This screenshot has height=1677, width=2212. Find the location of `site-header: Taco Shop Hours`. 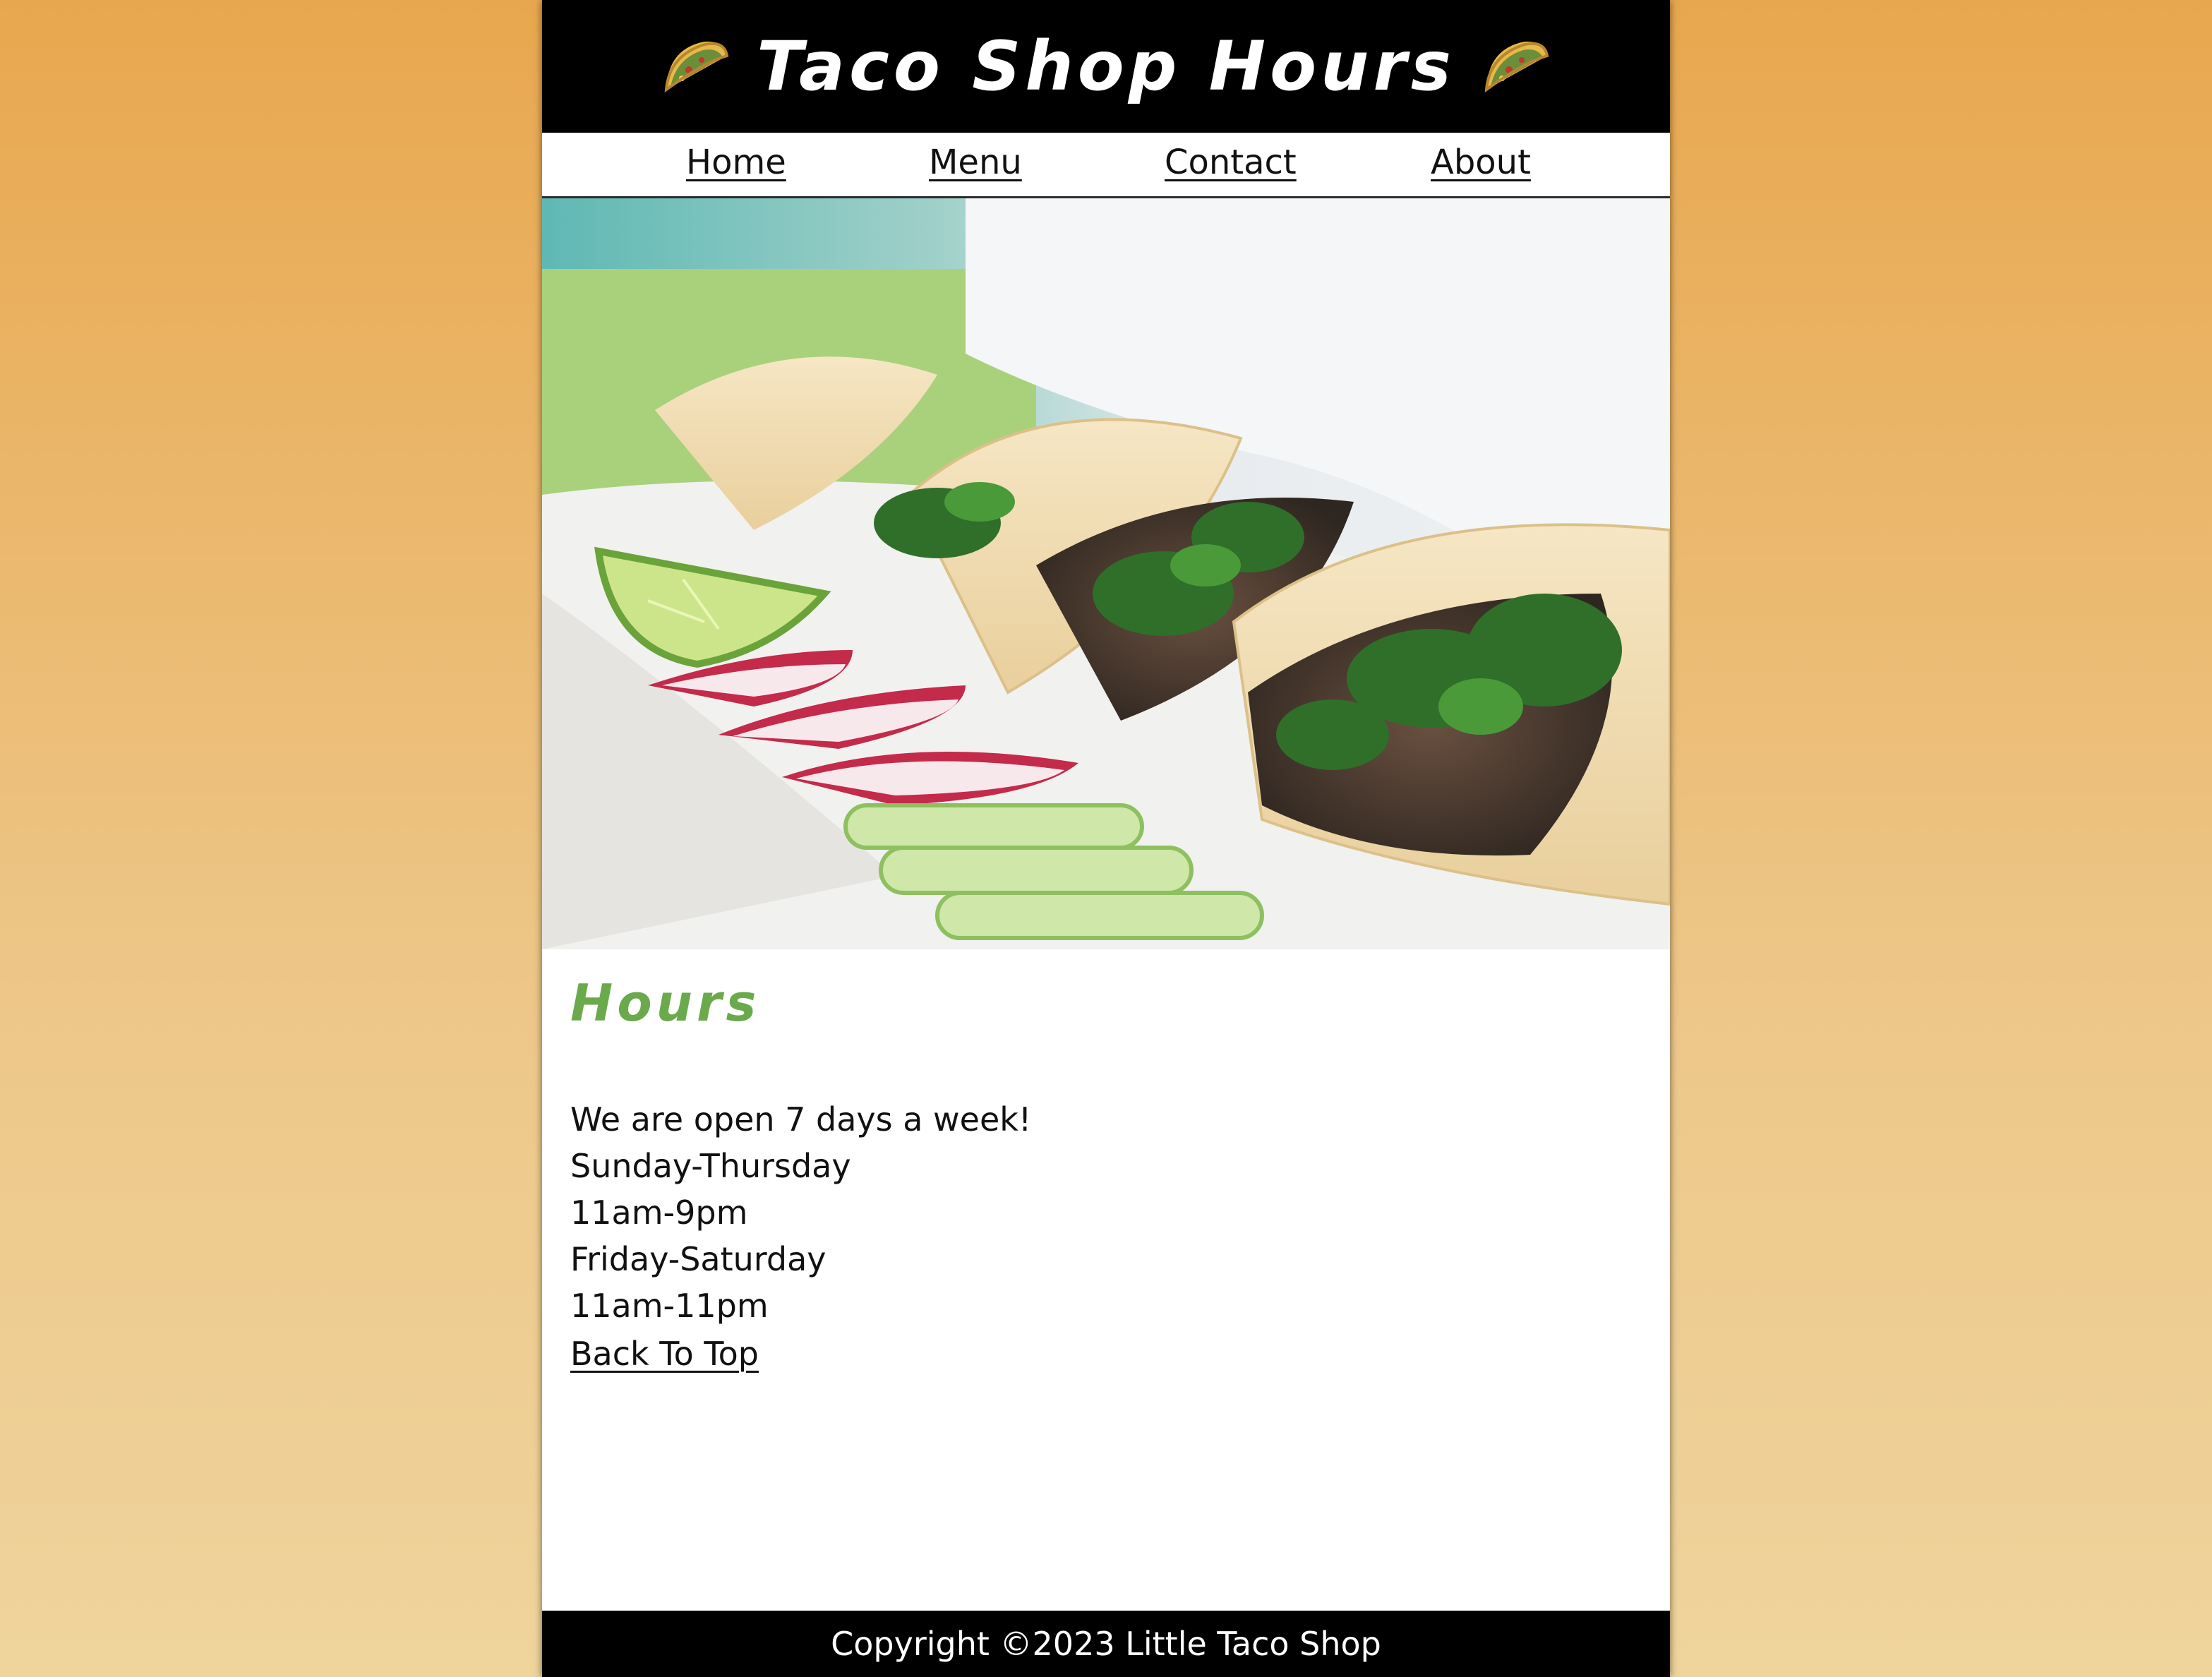

site-header: Taco Shop Hours is located at coordinates (1106, 66).